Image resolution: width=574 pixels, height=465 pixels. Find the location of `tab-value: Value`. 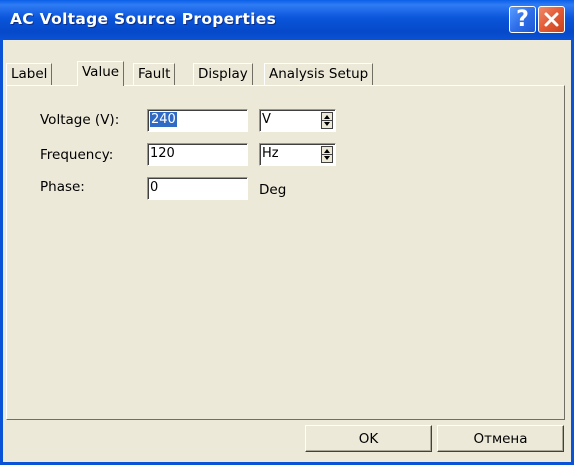

tab-value: Value is located at coordinates (101, 73).